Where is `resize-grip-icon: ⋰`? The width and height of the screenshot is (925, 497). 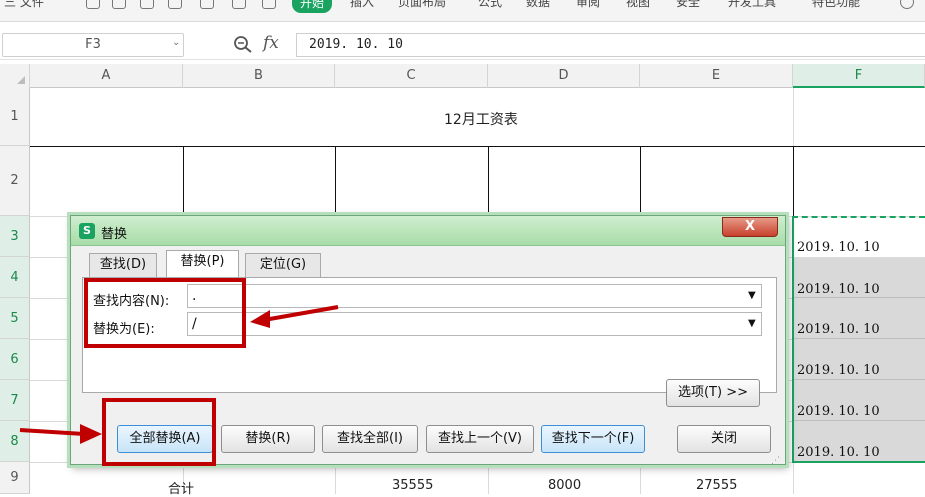
resize-grip-icon: ⋰ is located at coordinates (777, 461).